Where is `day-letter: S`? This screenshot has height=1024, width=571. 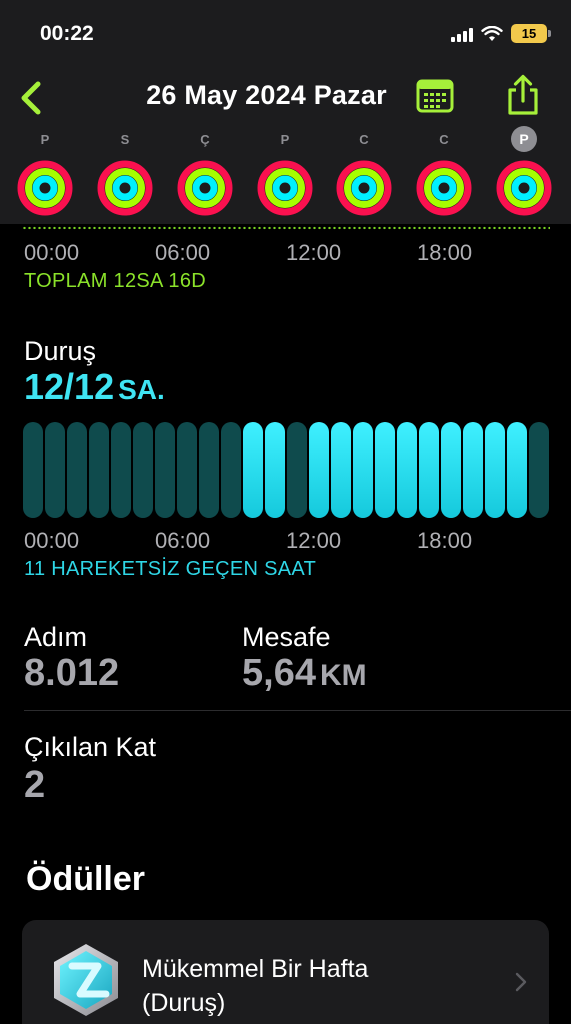
day-letter: S is located at coordinates (125, 139).